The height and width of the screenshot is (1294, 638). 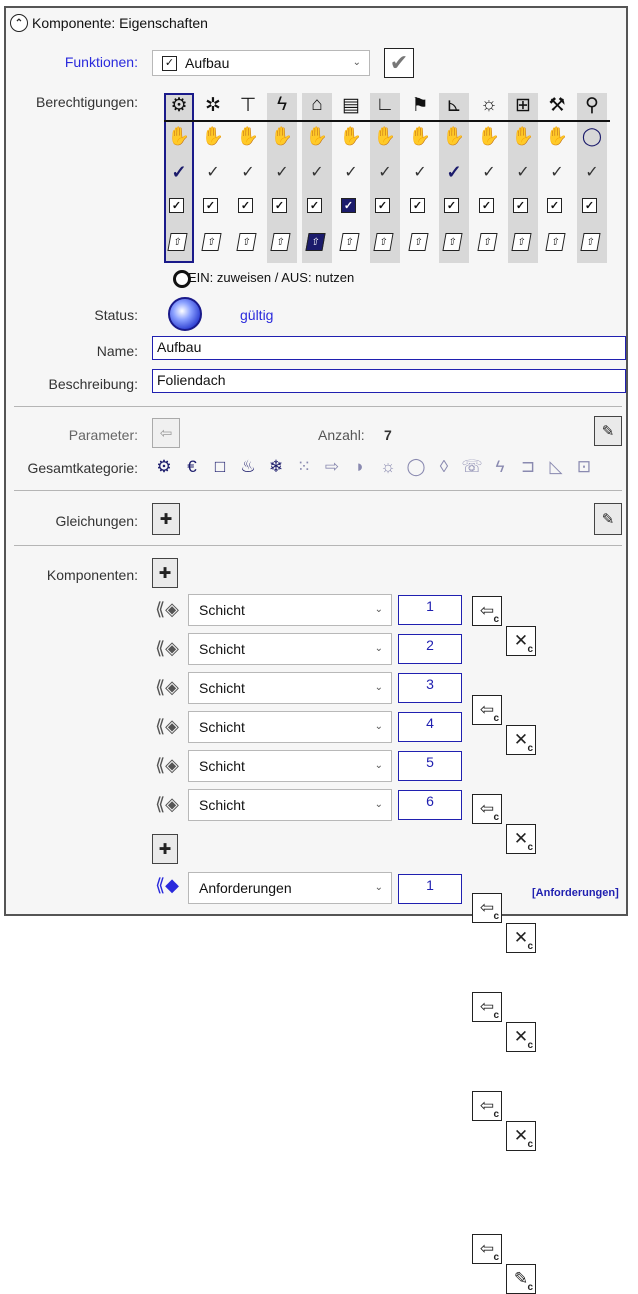 I want to click on faucet-icon: ⊤, so click(x=248, y=105).